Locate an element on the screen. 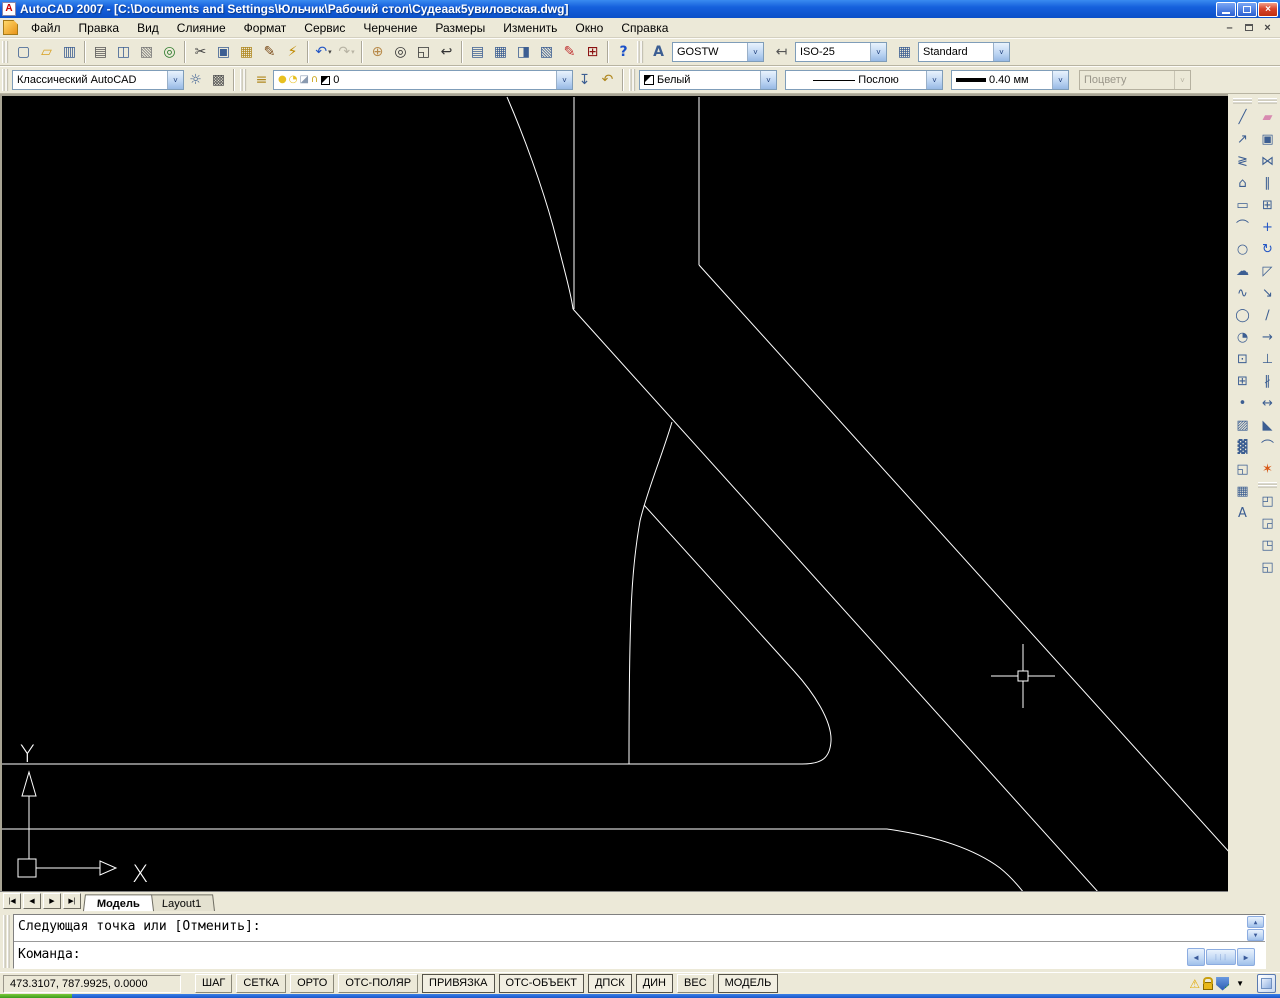 Image resolution: width=1280 pixels, height=998 pixels. undo-button: ↶ ▾ is located at coordinates (323, 52).